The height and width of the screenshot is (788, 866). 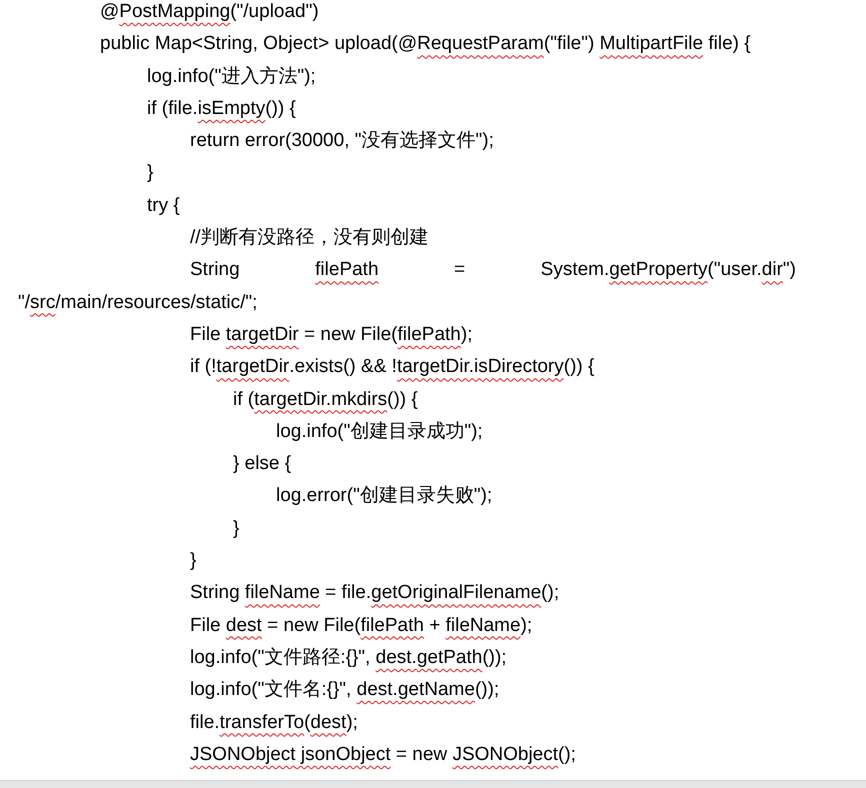 I want to click on code-line: @PostMapping("/upload"), so click(x=209, y=12).